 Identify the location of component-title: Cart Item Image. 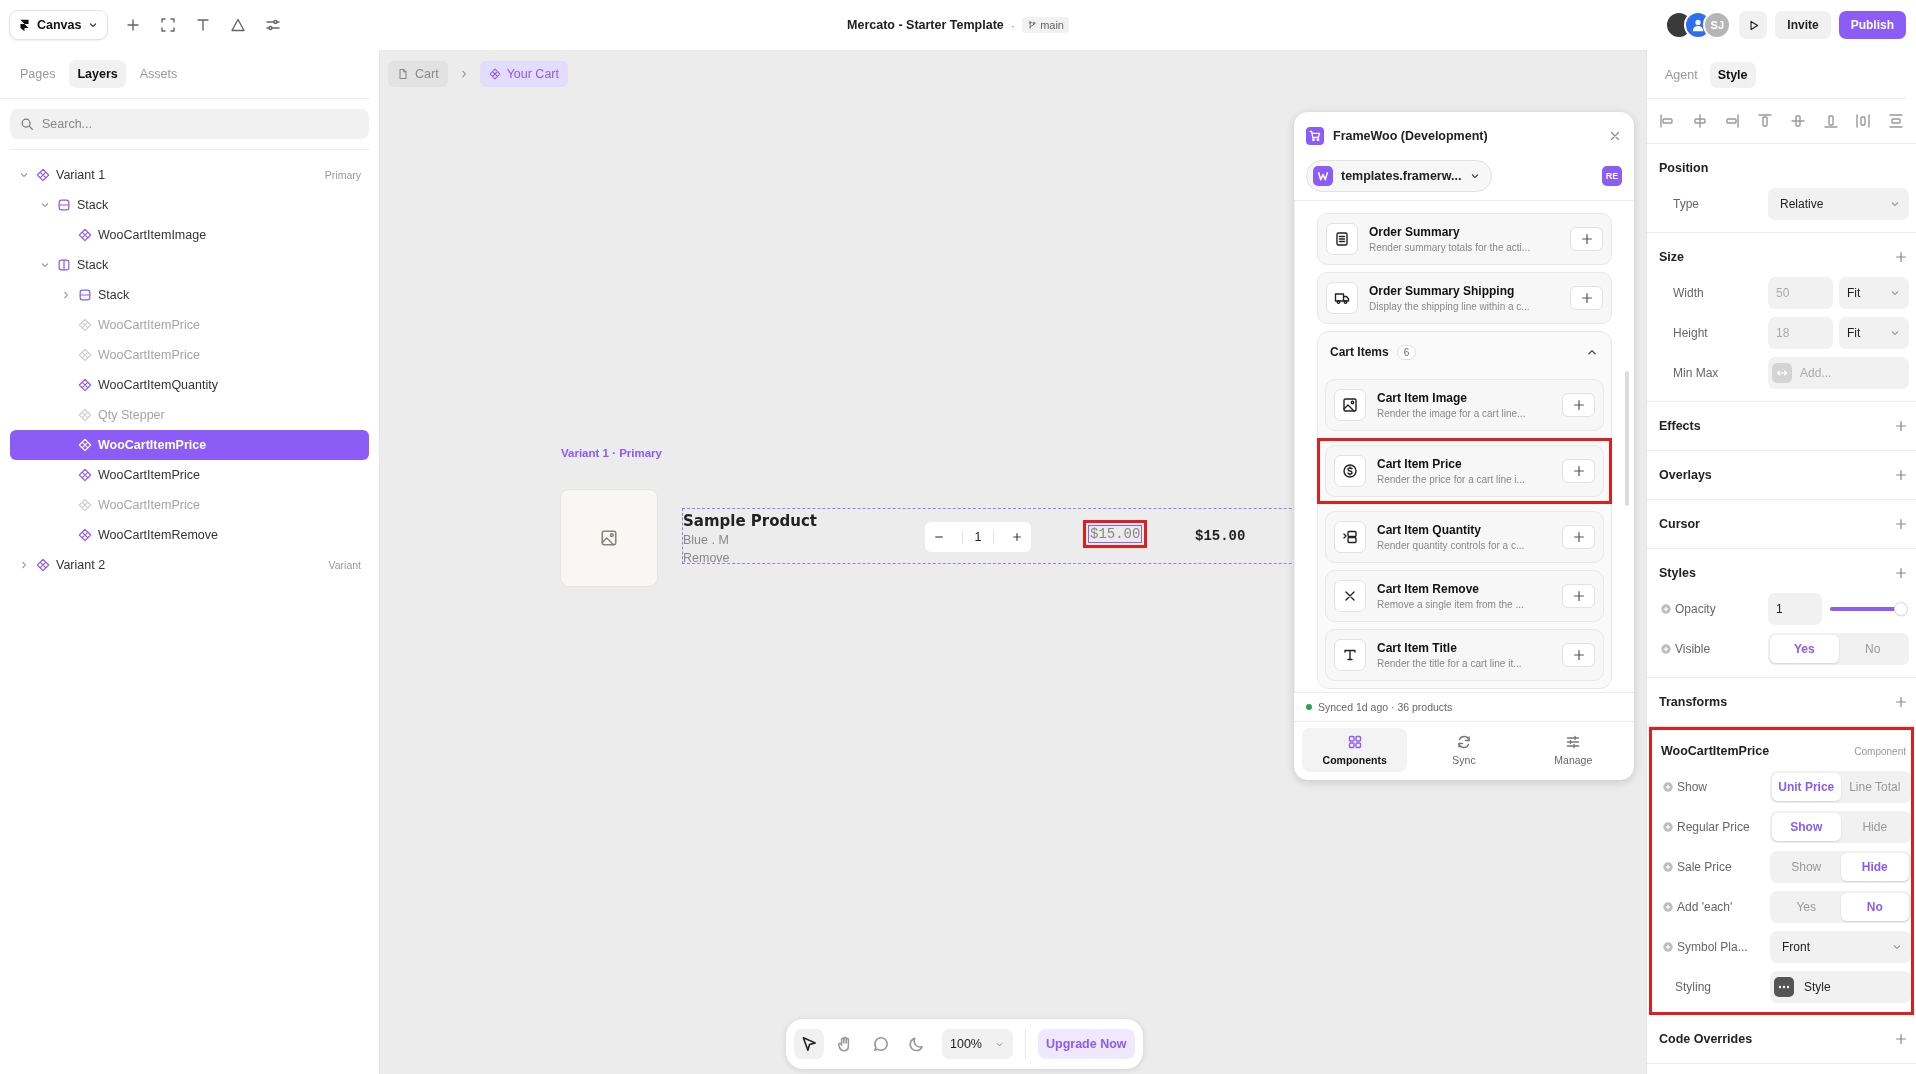
(1423, 398).